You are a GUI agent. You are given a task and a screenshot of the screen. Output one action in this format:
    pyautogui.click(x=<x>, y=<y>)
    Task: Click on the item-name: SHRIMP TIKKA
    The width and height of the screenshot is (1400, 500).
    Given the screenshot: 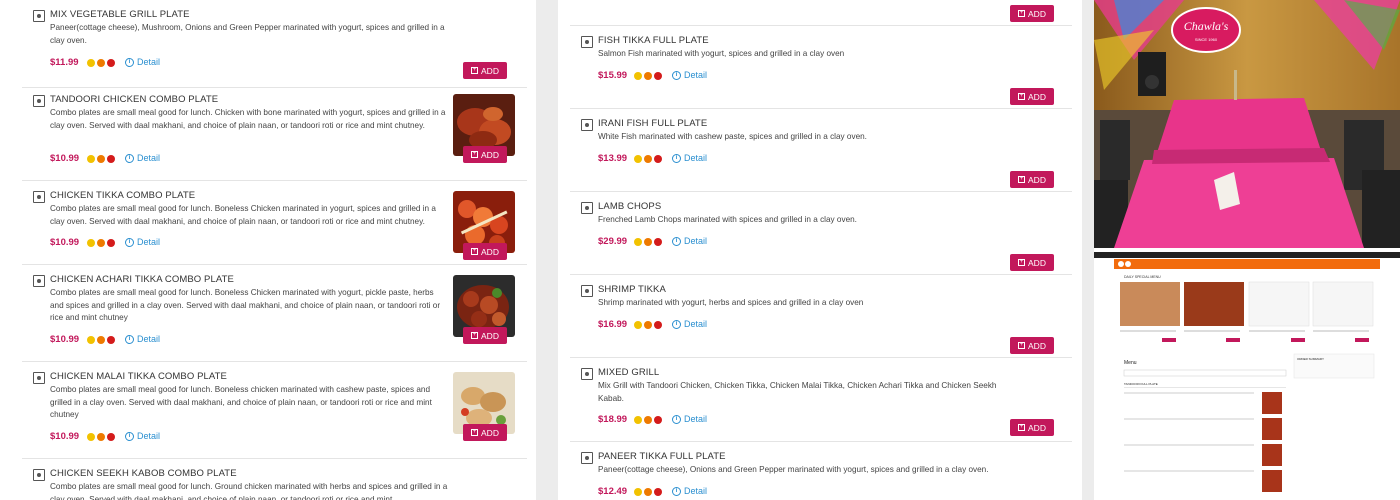 What is the action you would take?
    pyautogui.click(x=632, y=289)
    